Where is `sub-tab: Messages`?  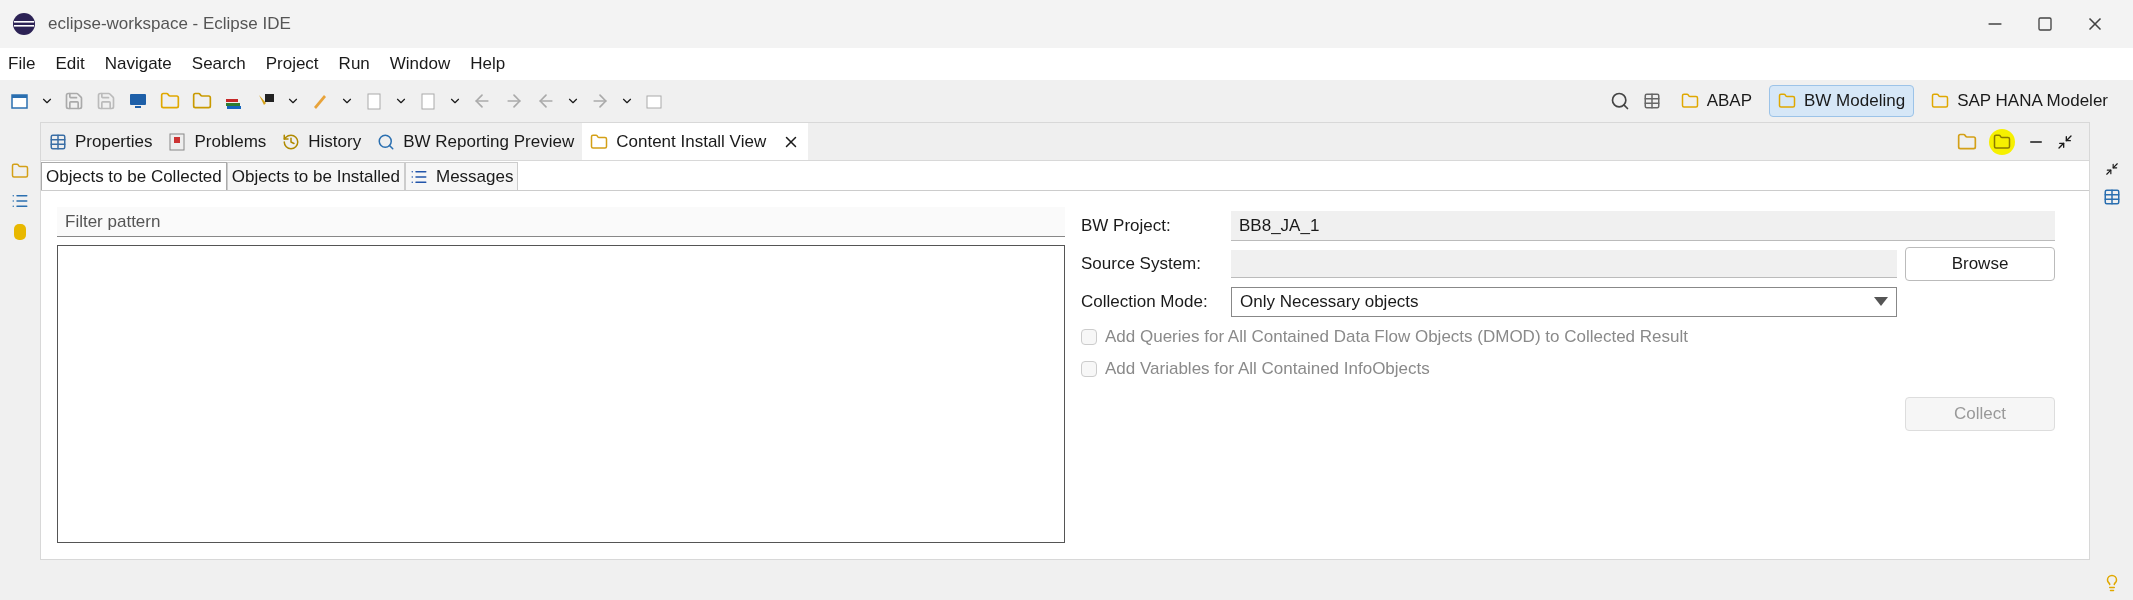
sub-tab: Messages is located at coordinates (462, 176).